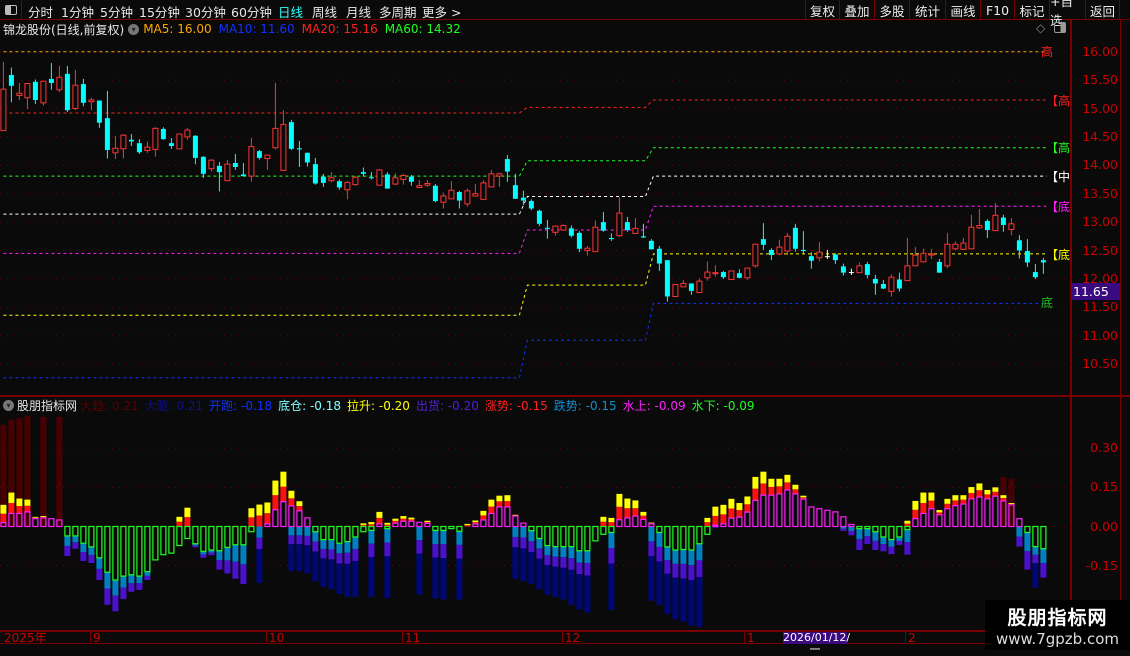  What do you see at coordinates (398, 11) in the screenshot?
I see `tab-multi-period: 多周期` at bounding box center [398, 11].